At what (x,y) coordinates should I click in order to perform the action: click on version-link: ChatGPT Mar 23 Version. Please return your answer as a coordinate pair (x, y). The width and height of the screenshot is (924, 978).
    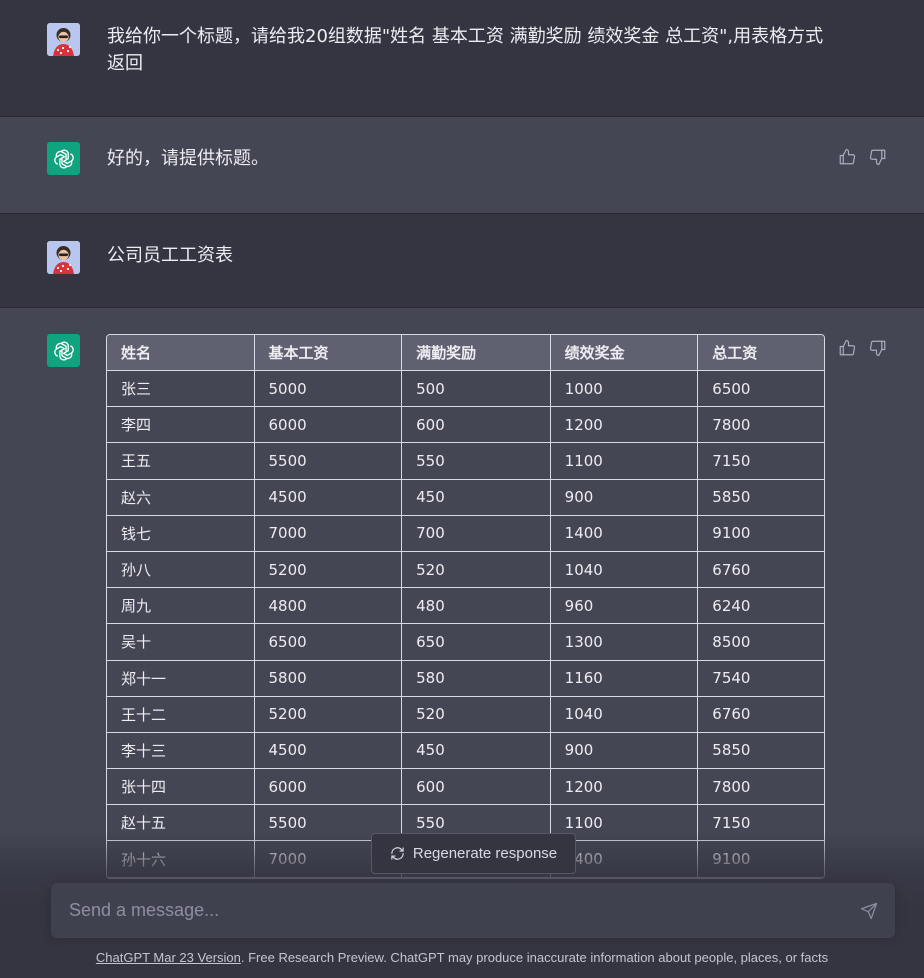
    Looking at the image, I should click on (168, 957).